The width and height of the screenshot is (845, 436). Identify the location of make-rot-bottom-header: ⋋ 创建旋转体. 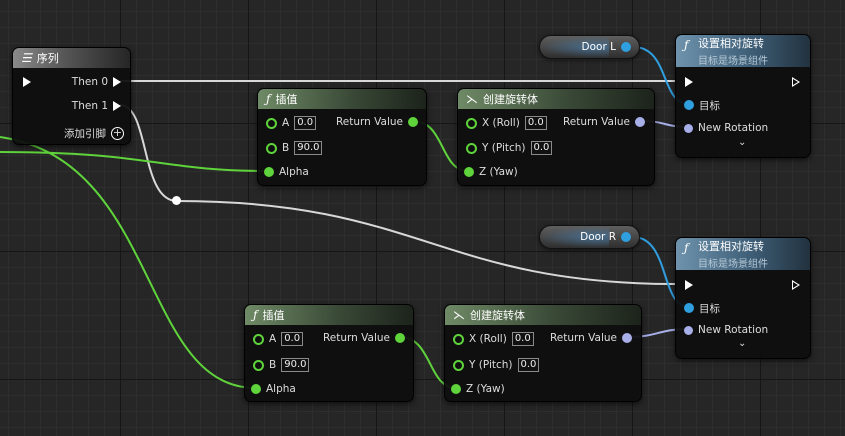
(543, 315).